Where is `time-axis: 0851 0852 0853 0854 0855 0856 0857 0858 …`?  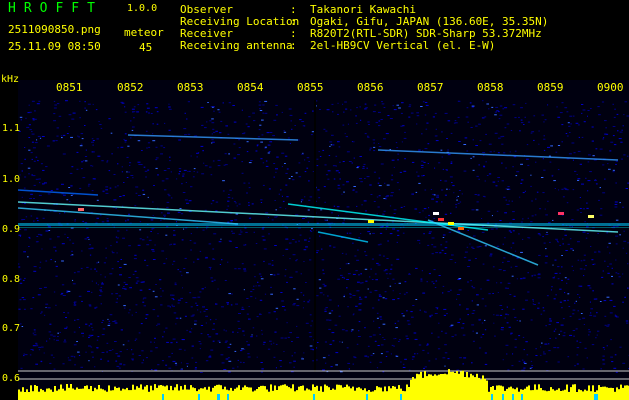 time-axis: 0851 0852 0853 0854 0855 0856 0857 0858 … is located at coordinates (314, 88).